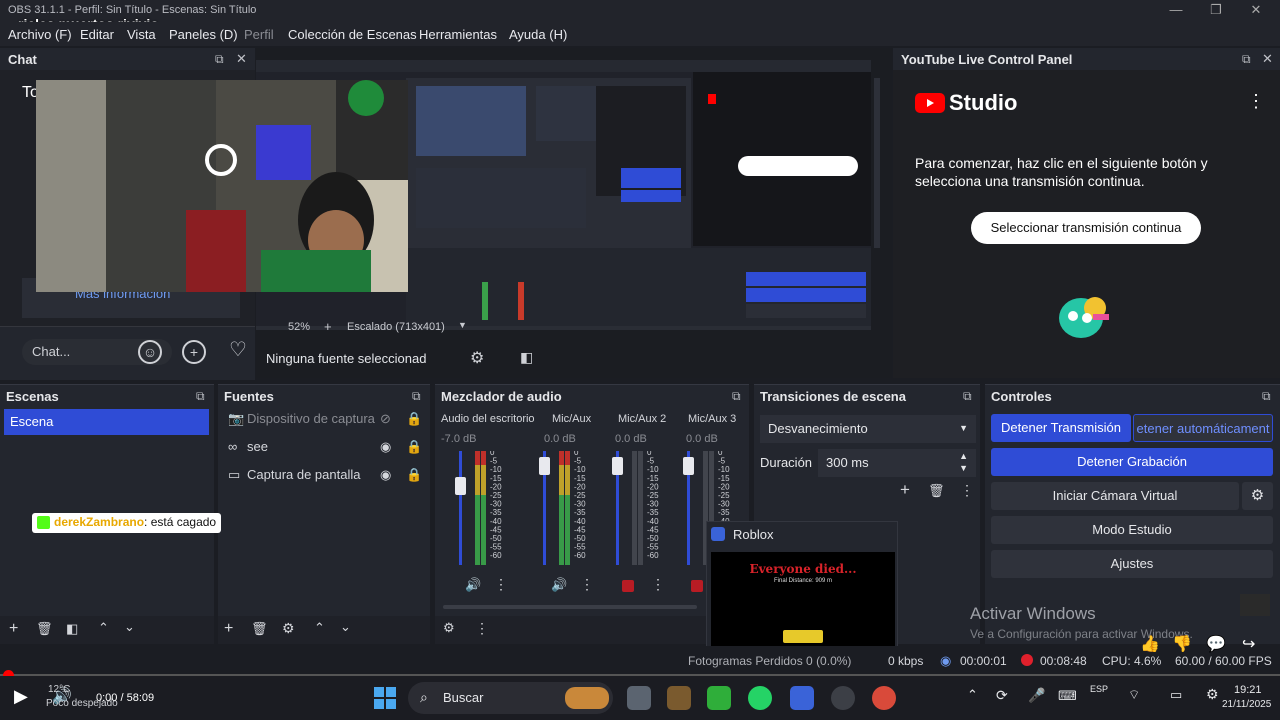 Image resolution: width=1280 pixels, height=720 pixels. I want to click on menu-help: Ayuda (H), so click(538, 34).